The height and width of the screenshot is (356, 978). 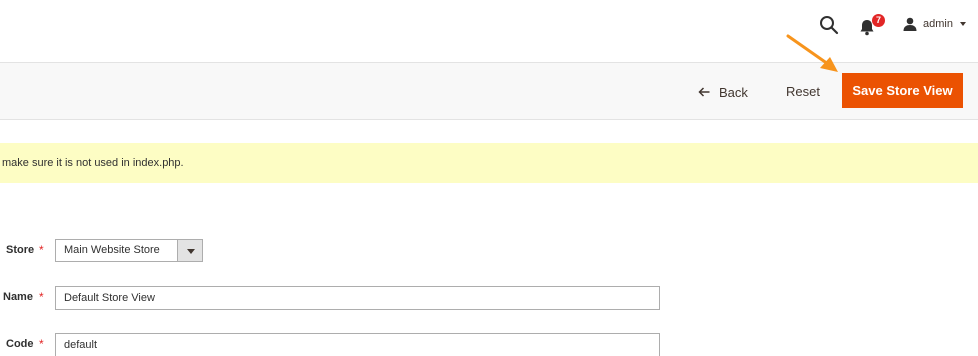 I want to click on back-button: Back, so click(x=723, y=92).